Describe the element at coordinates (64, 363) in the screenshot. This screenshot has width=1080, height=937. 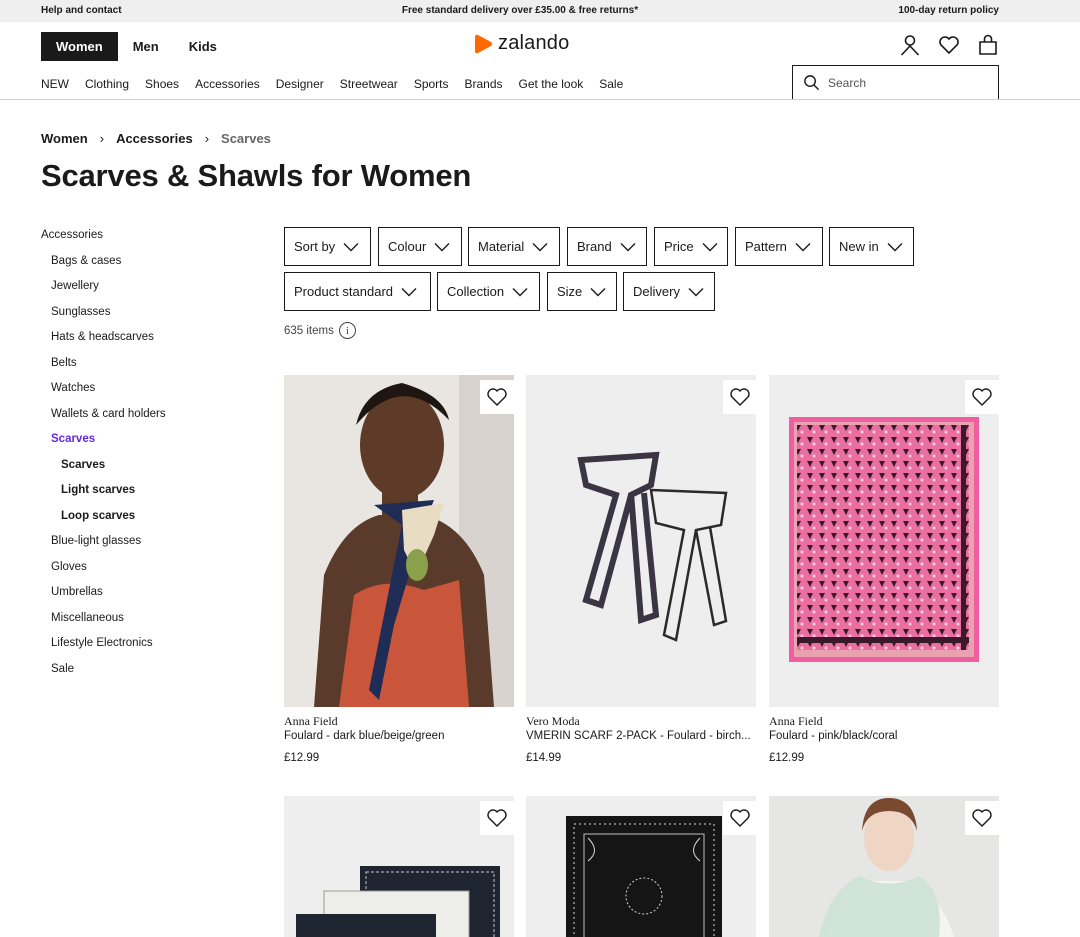
I see `sidebar-item-belts: Belts` at that location.